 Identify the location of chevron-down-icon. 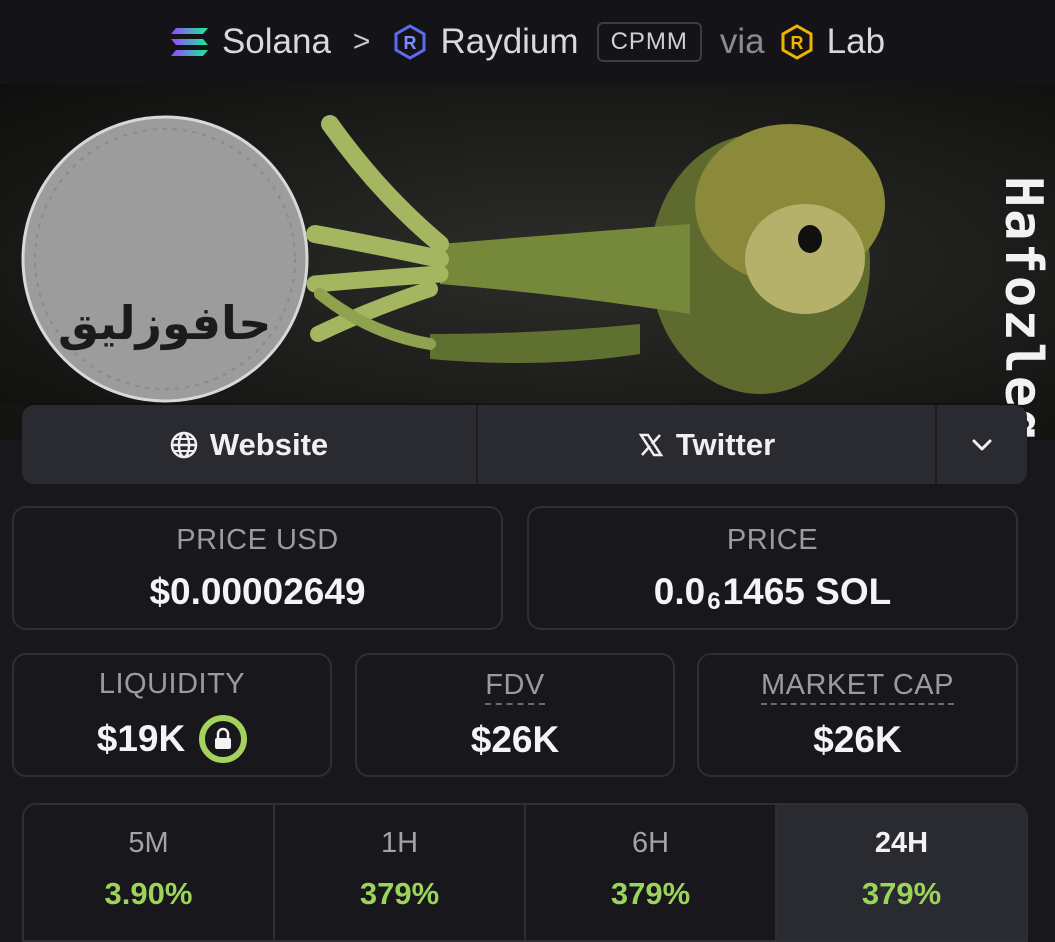
(982, 444).